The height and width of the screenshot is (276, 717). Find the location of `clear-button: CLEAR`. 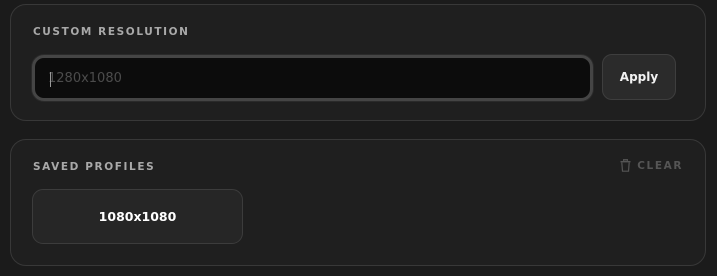

clear-button: CLEAR is located at coordinates (651, 165).